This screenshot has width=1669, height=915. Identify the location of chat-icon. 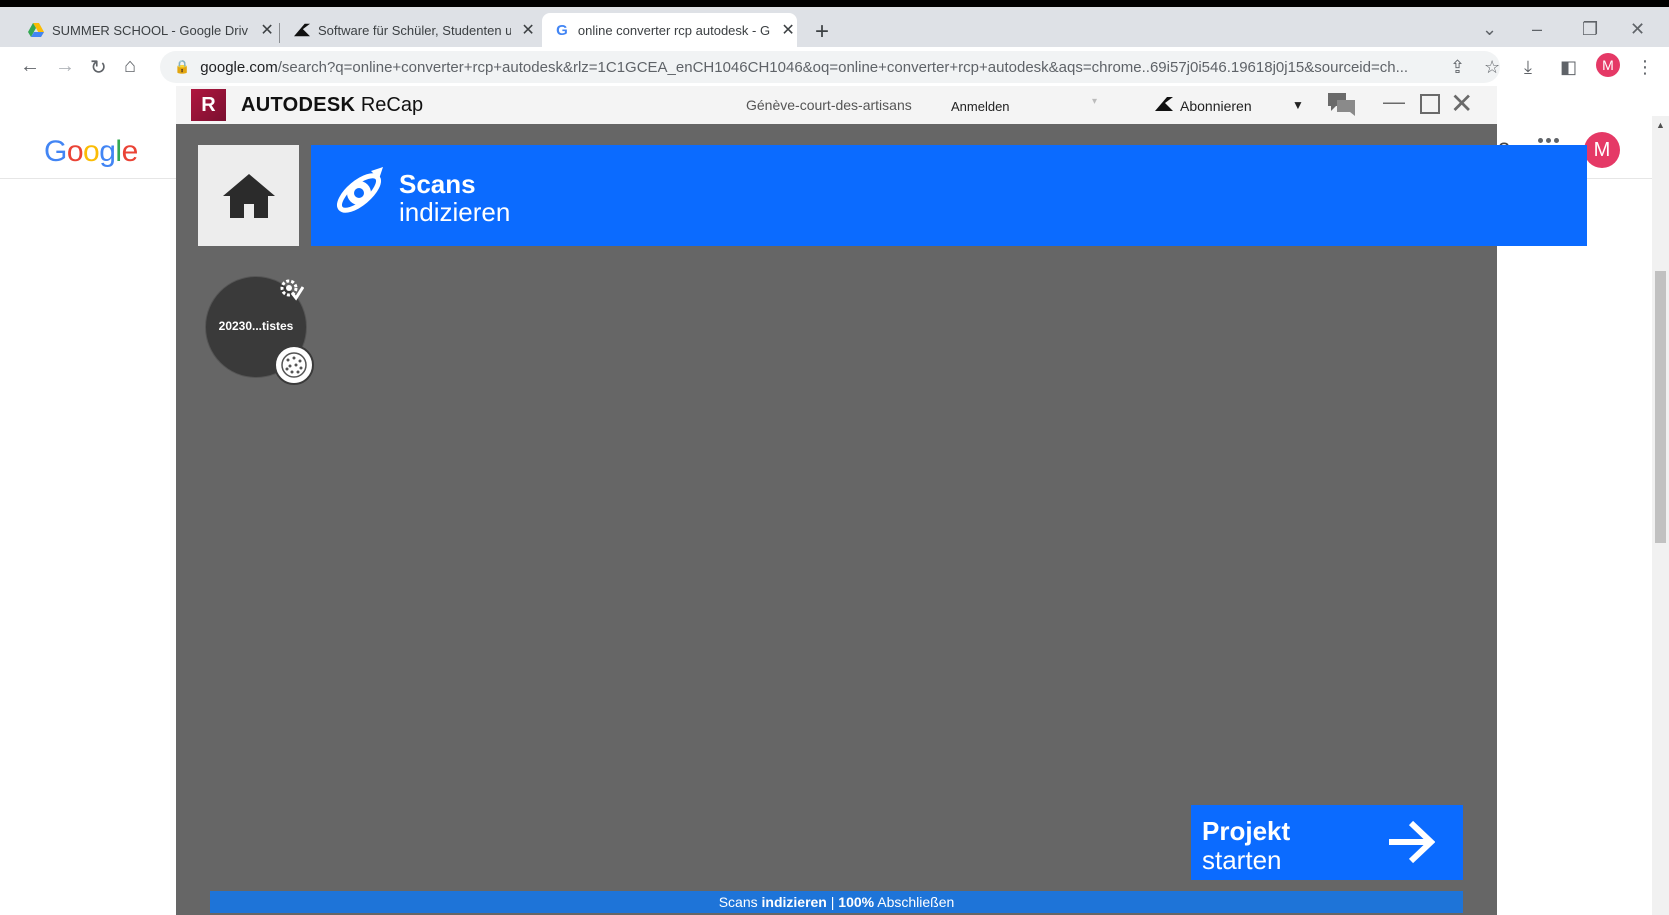
(1342, 107).